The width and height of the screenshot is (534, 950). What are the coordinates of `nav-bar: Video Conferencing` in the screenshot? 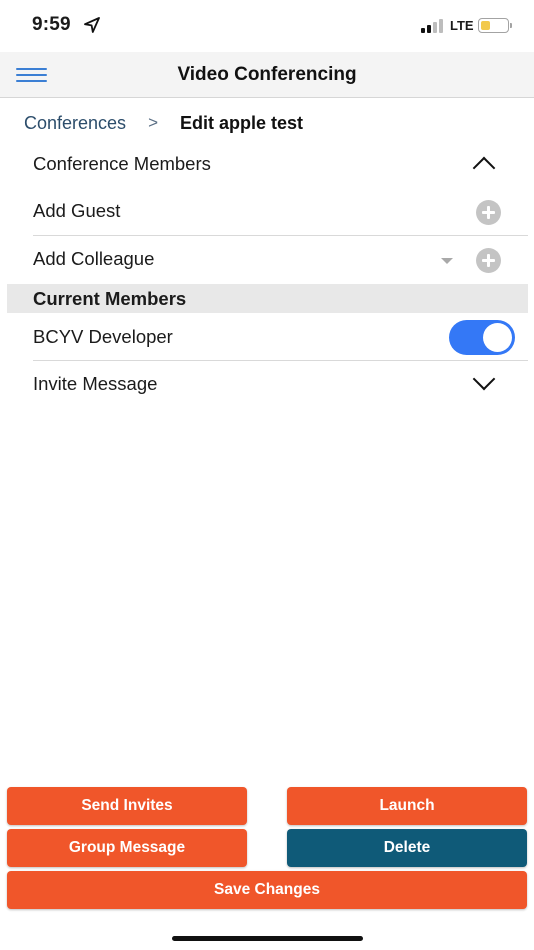 It's located at (267, 75).